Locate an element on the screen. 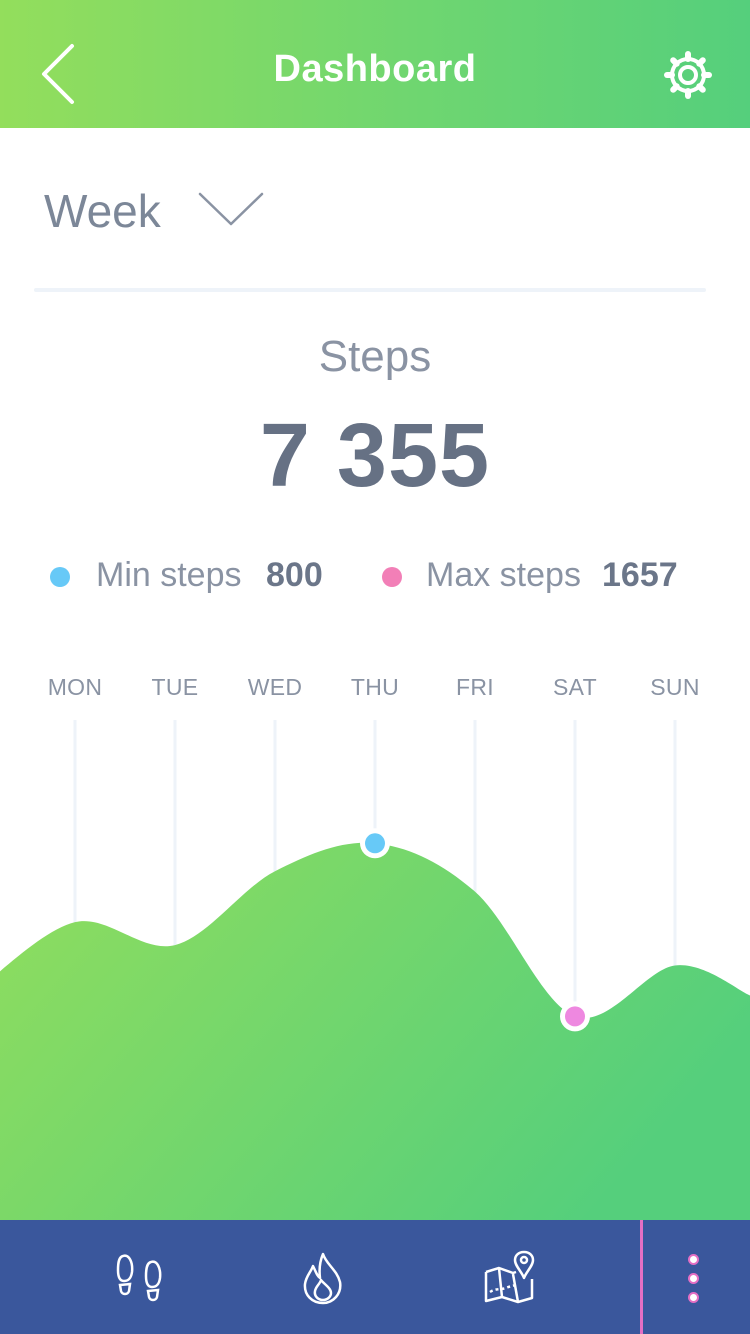 The width and height of the screenshot is (750, 1334). day-label-mon: MON is located at coordinates (75, 687).